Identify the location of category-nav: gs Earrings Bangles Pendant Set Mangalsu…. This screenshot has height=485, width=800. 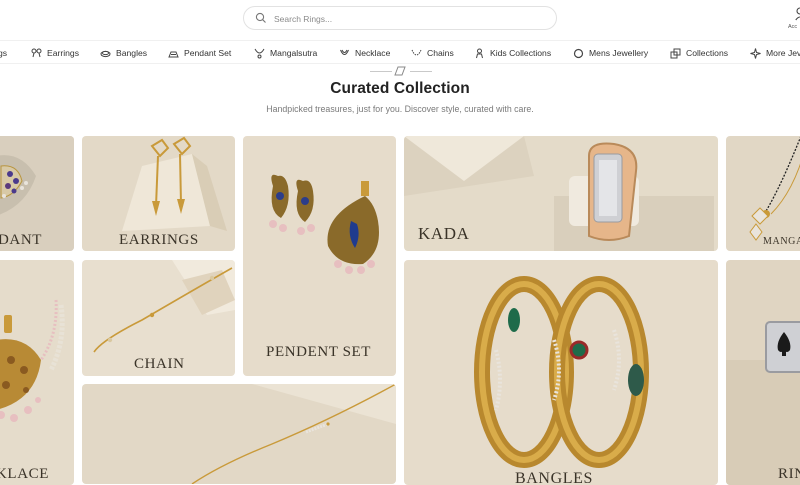
(400, 52).